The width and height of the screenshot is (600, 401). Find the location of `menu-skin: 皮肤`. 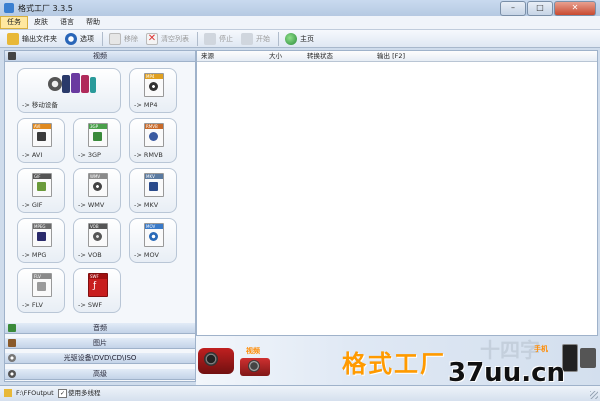

menu-skin: 皮肤 is located at coordinates (41, 22).